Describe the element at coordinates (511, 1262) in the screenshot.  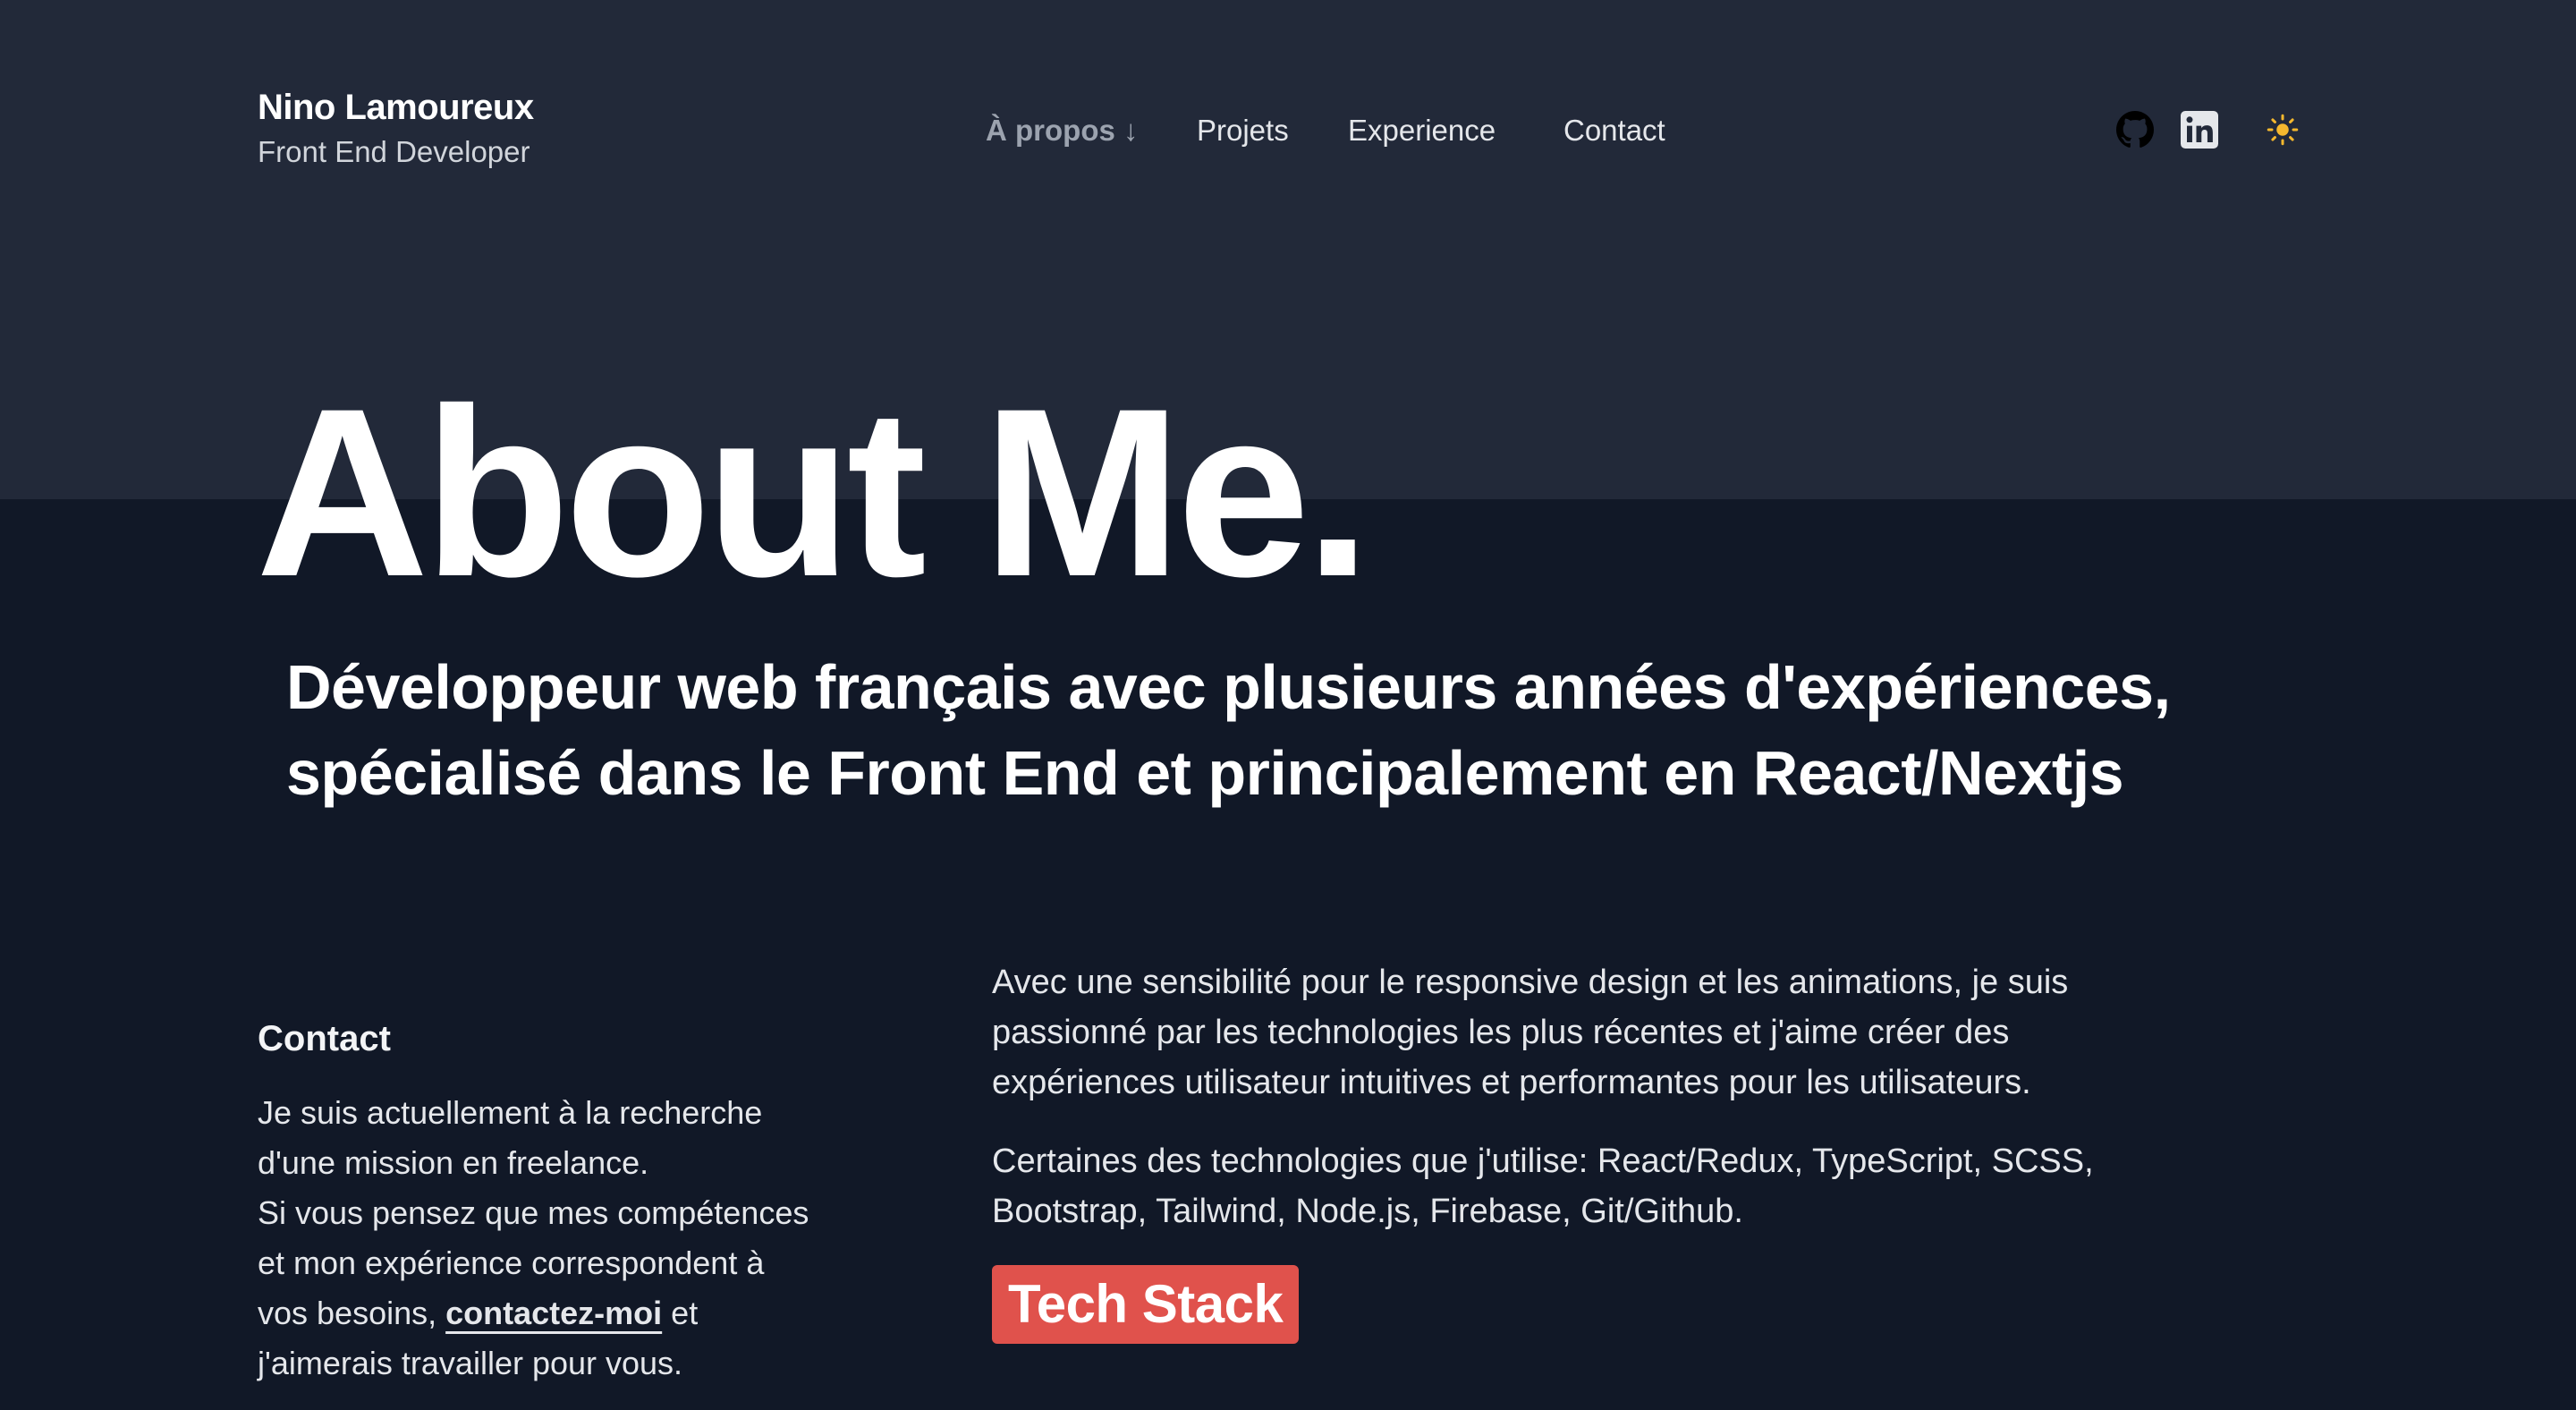
I see `contact-line: et mon expérience correspondent à` at that location.